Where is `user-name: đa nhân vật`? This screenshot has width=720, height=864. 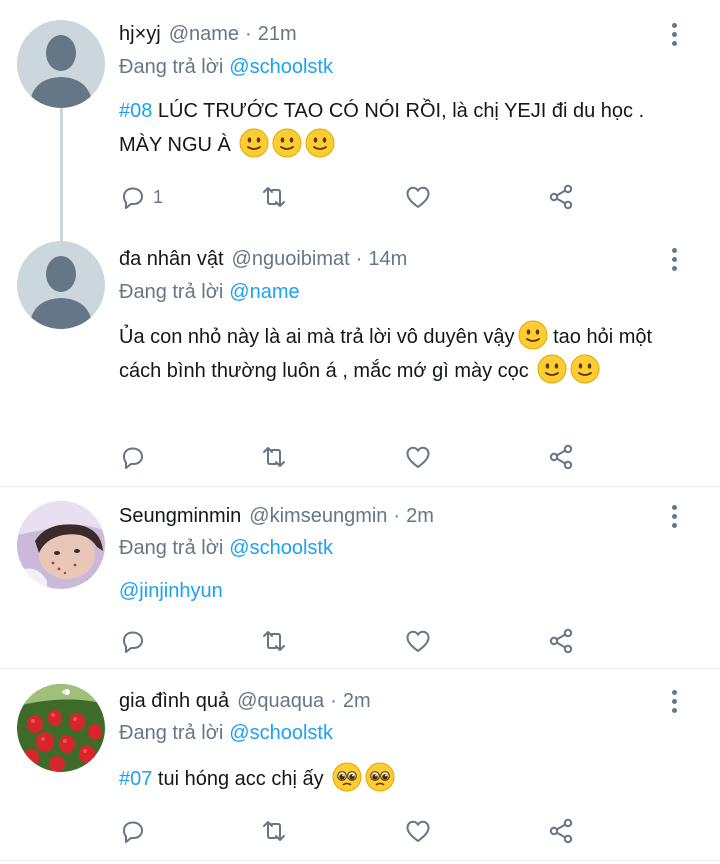 user-name: đa nhân vật is located at coordinates (171, 259).